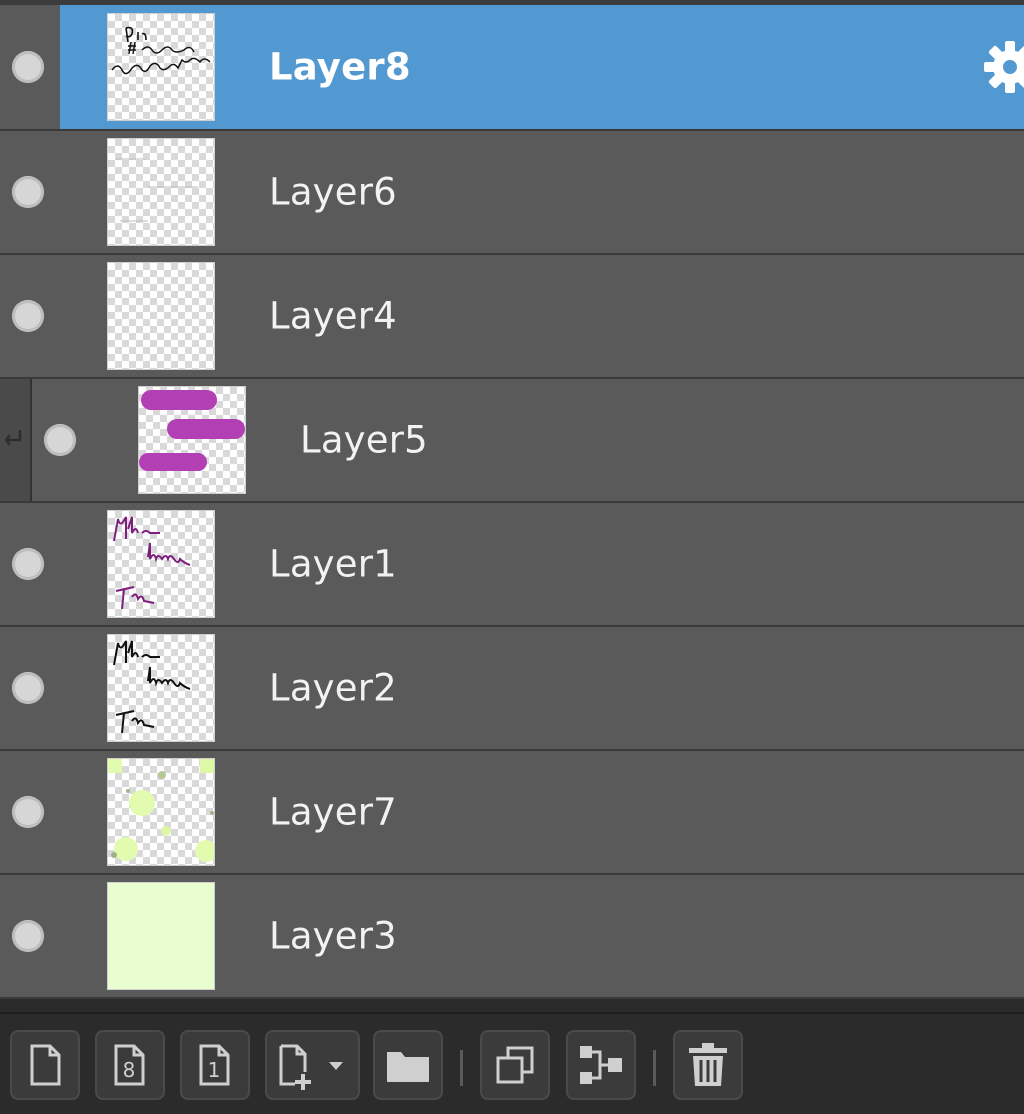  I want to click on button-glyph: 1, so click(214, 1070).